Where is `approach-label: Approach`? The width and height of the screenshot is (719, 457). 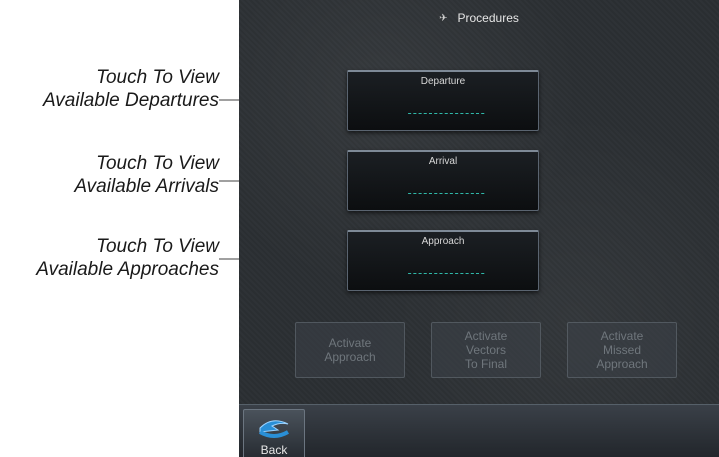
approach-label: Approach is located at coordinates (443, 241).